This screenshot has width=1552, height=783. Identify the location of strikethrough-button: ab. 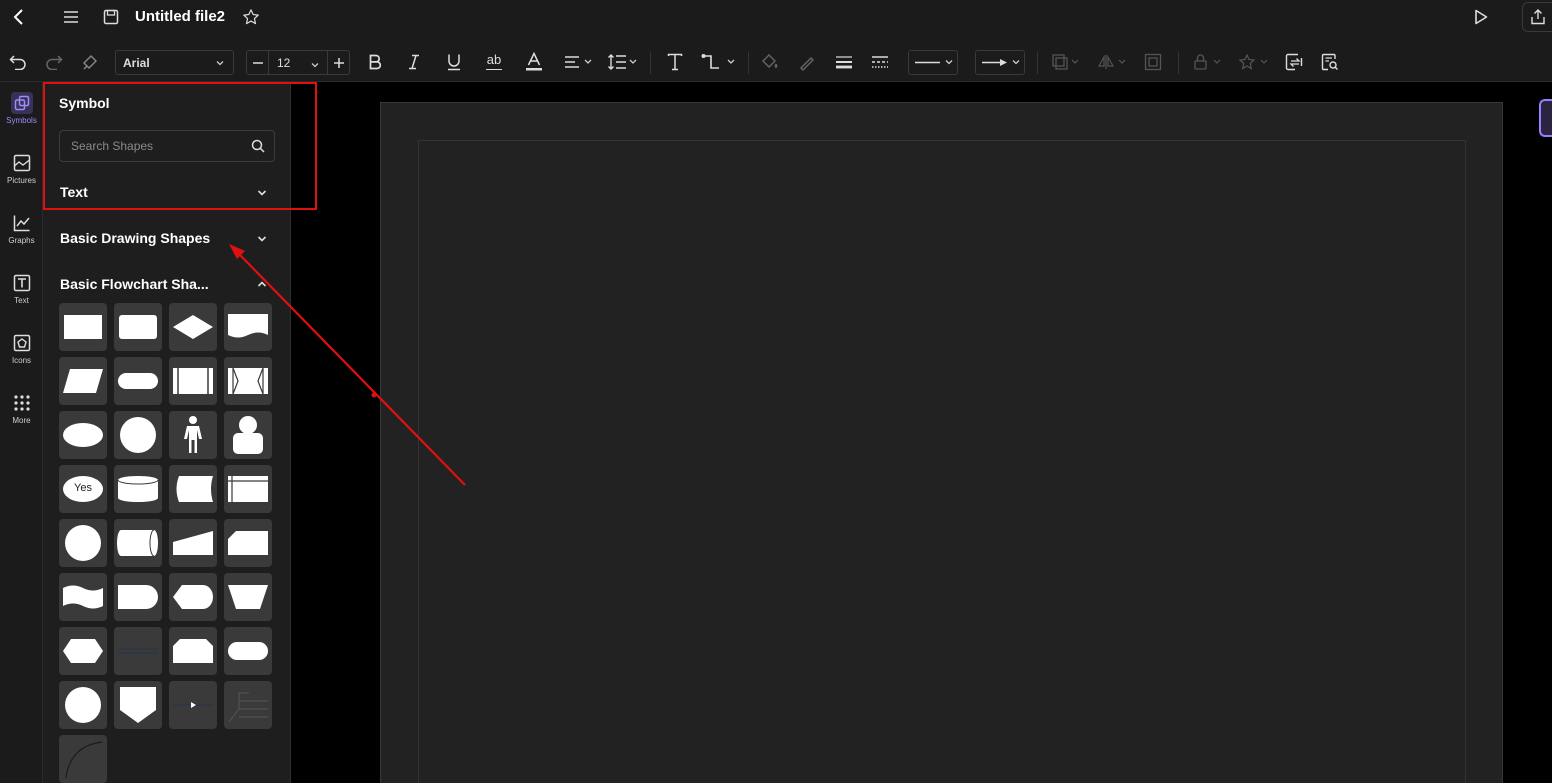
(494, 62).